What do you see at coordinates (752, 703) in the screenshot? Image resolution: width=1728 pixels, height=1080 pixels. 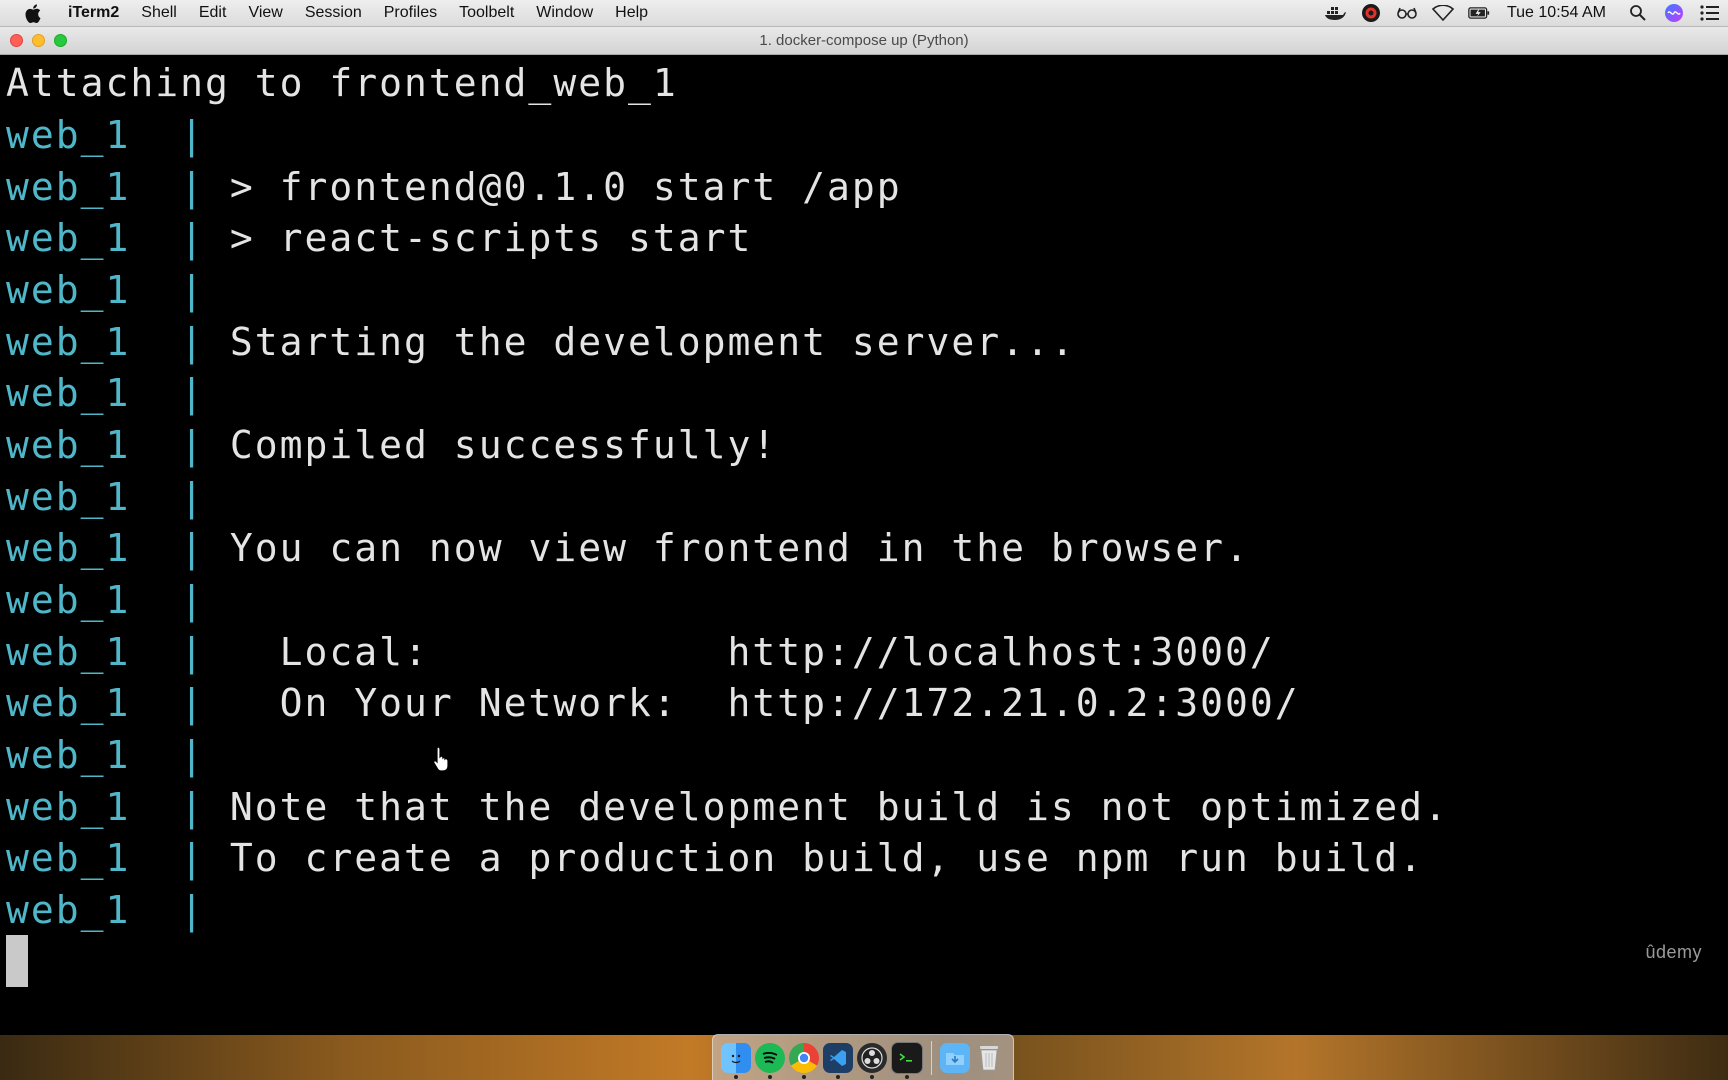 I see `line-text: On Your Network: http://172.21.0.2:3000/` at bounding box center [752, 703].